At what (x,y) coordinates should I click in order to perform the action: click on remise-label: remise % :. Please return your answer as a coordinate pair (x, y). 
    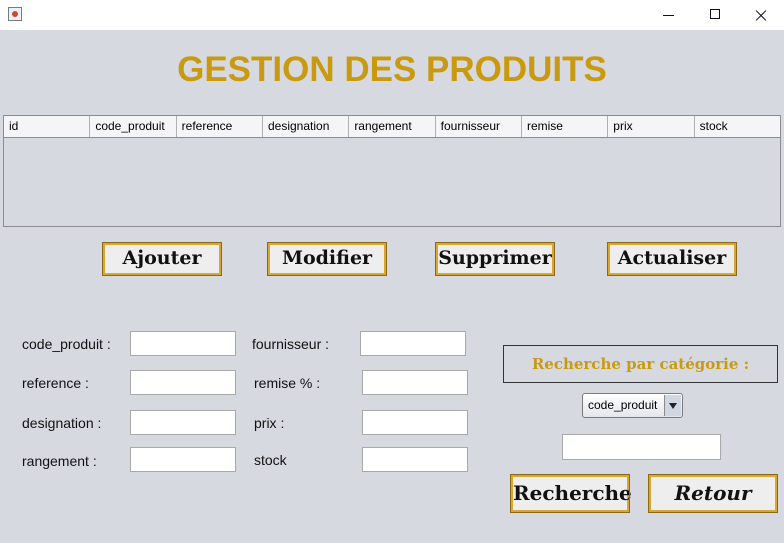
    Looking at the image, I should click on (287, 383).